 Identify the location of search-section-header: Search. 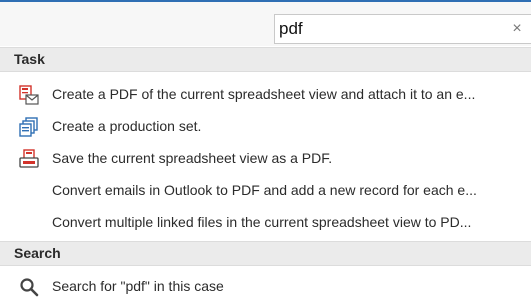
(265, 253).